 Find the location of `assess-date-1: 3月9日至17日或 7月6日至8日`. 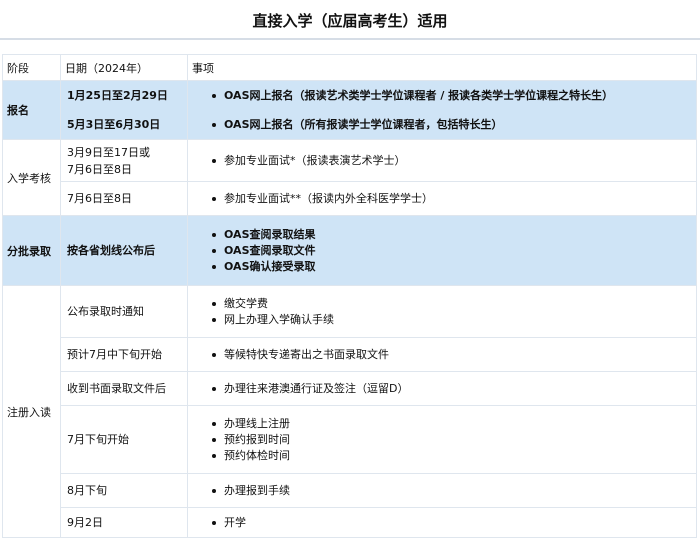

assess-date-1: 3月9日至17日或 7月6日至8日 is located at coordinates (124, 160).